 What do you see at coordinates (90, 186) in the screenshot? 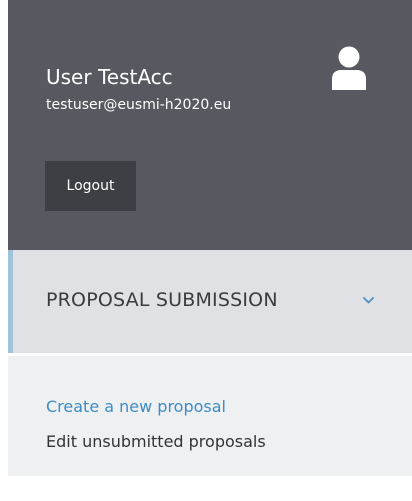
I see `logout-button: Logout` at bounding box center [90, 186].